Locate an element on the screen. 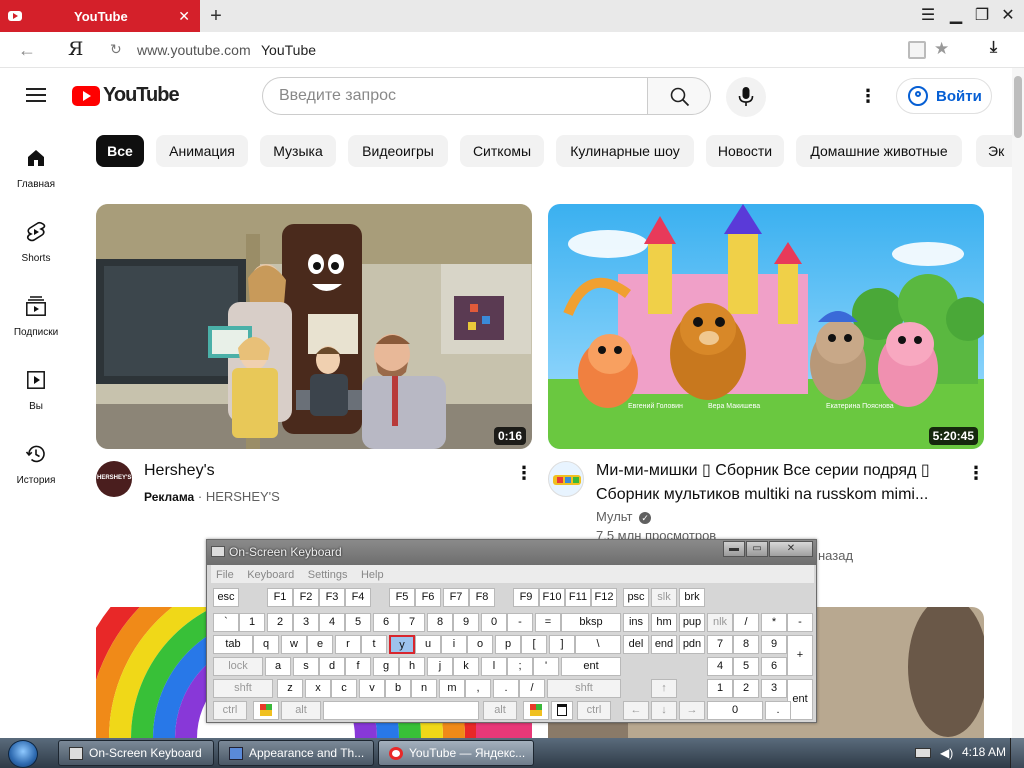 The image size is (1024, 768). chip-sitcoms: Ситкомы is located at coordinates (502, 151).